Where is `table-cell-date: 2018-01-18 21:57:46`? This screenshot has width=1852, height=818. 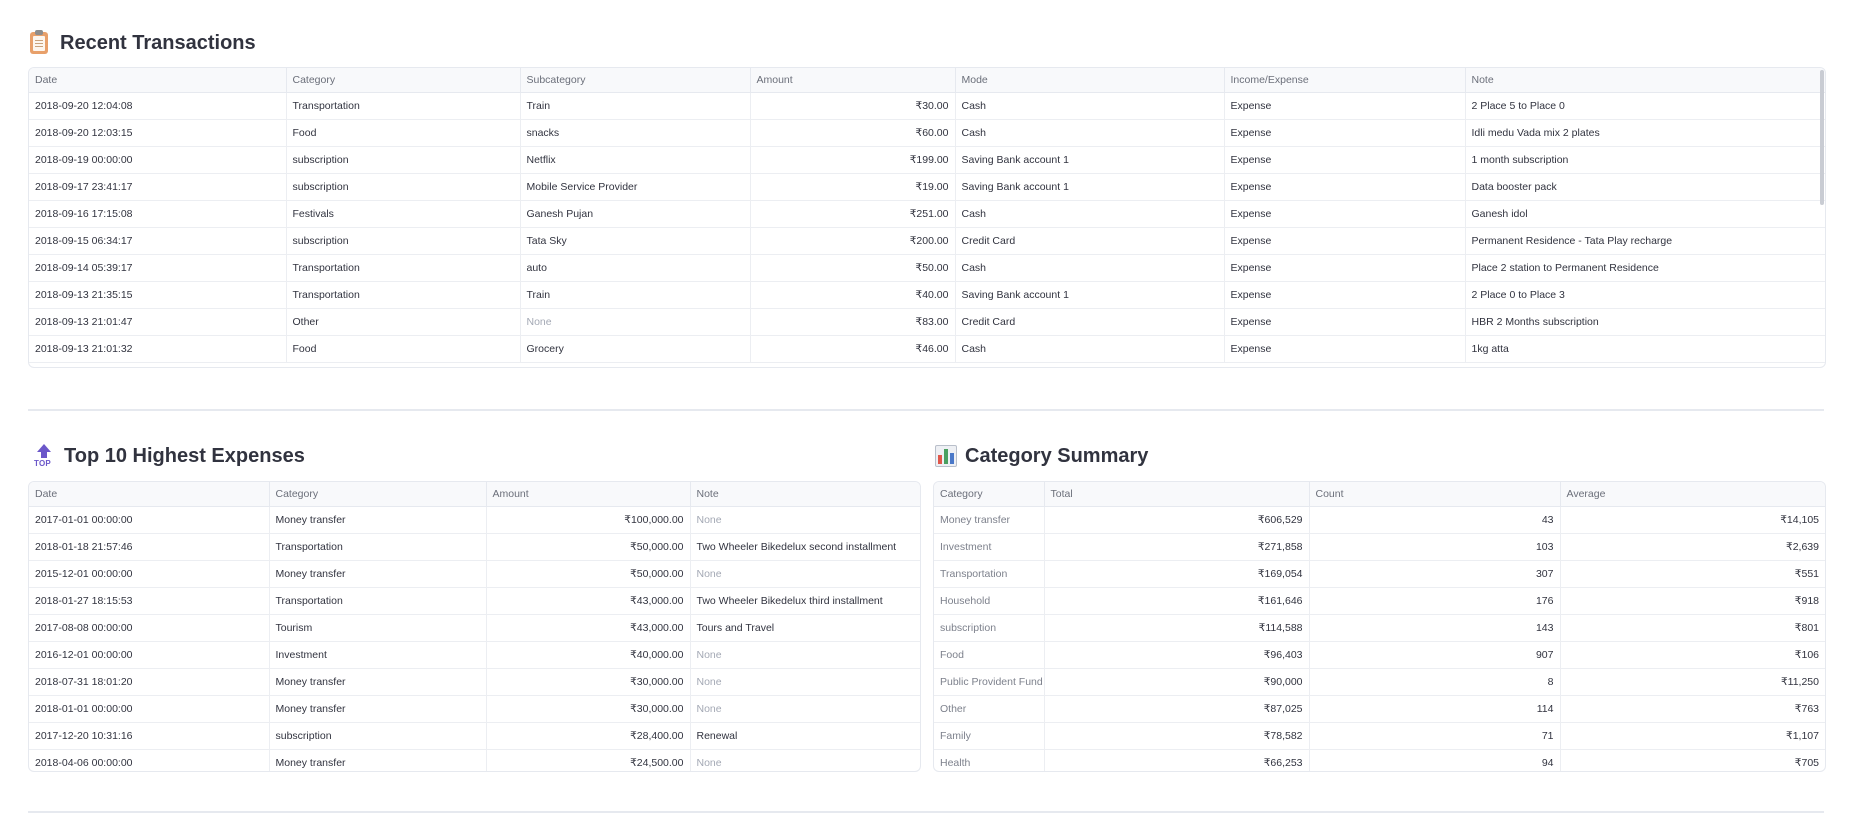
table-cell-date: 2018-01-18 21:57:46 is located at coordinates (149, 547).